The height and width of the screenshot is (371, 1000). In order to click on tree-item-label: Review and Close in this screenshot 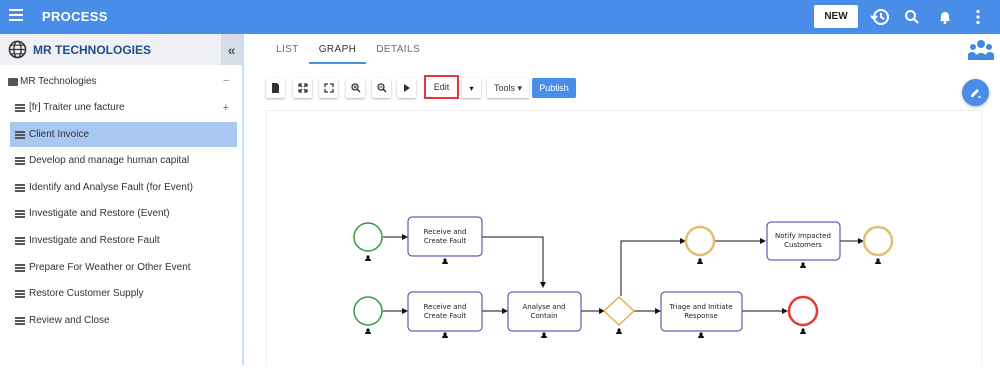, I will do `click(69, 320)`.